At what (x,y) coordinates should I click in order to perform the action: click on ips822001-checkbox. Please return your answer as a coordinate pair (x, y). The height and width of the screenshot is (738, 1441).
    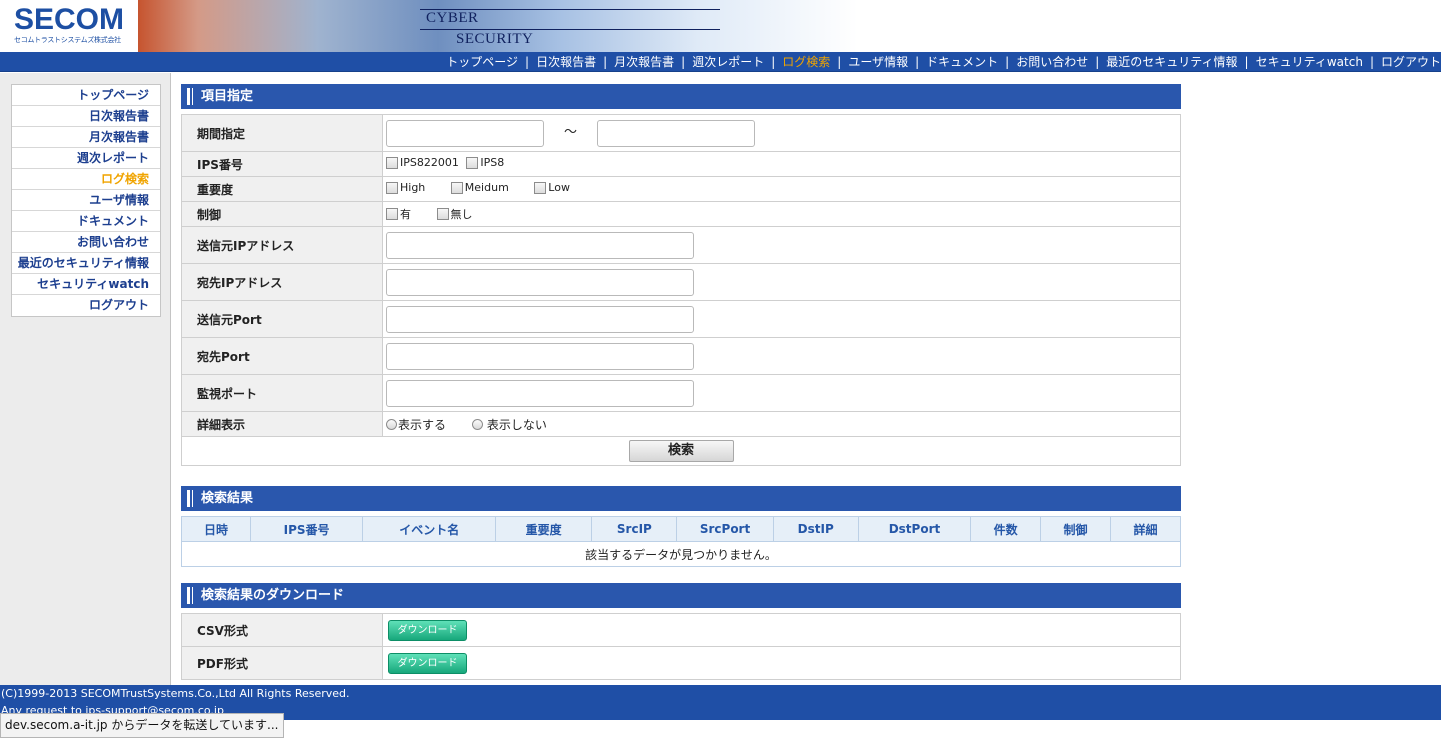
    Looking at the image, I should click on (392, 162).